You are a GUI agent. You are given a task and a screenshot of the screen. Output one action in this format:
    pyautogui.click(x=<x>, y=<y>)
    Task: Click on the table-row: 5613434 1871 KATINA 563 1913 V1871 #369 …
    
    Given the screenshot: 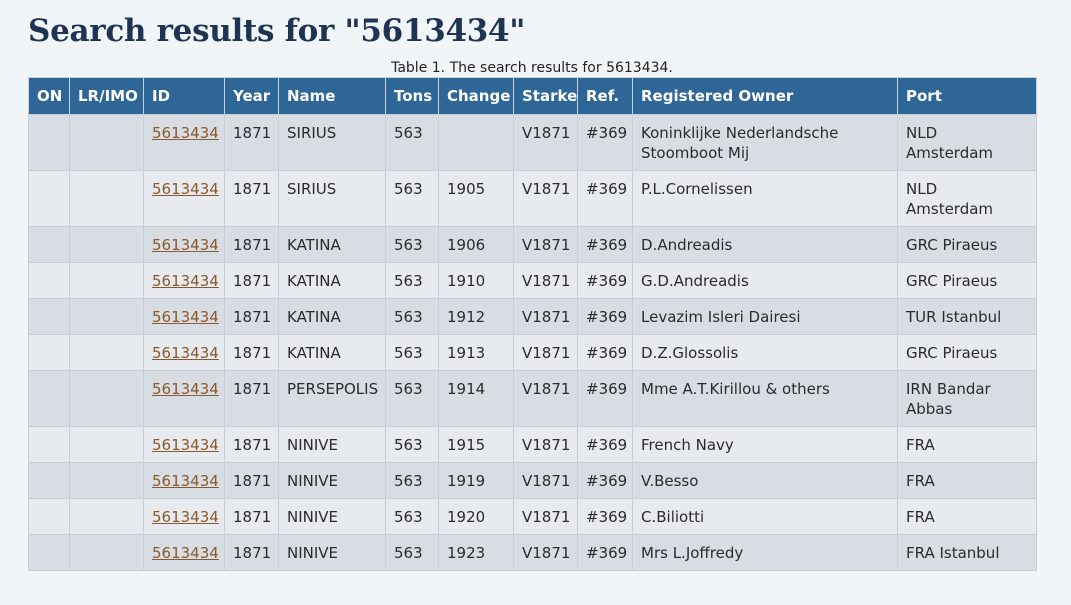 What is the action you would take?
    pyautogui.click(x=532, y=352)
    